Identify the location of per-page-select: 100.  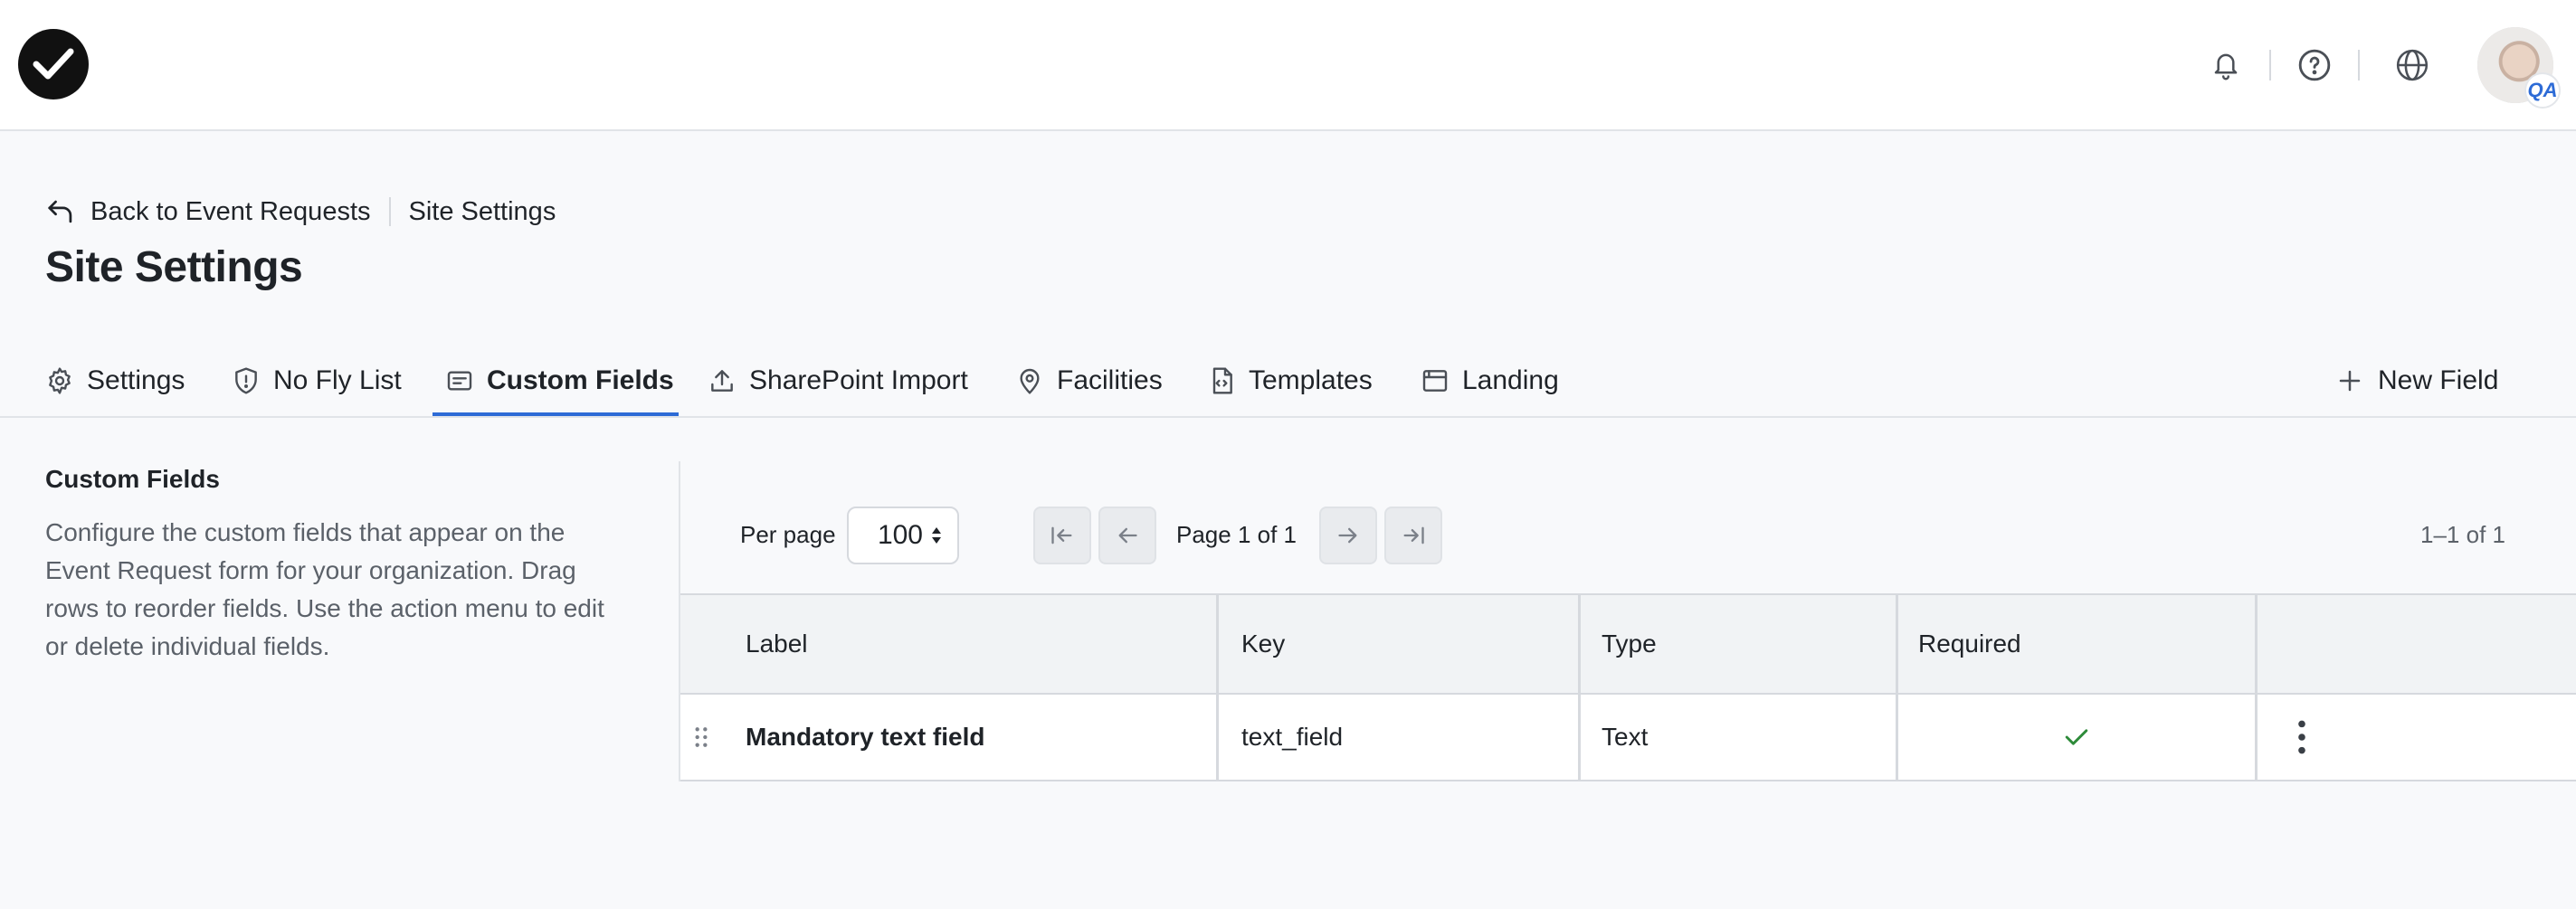
(903, 535).